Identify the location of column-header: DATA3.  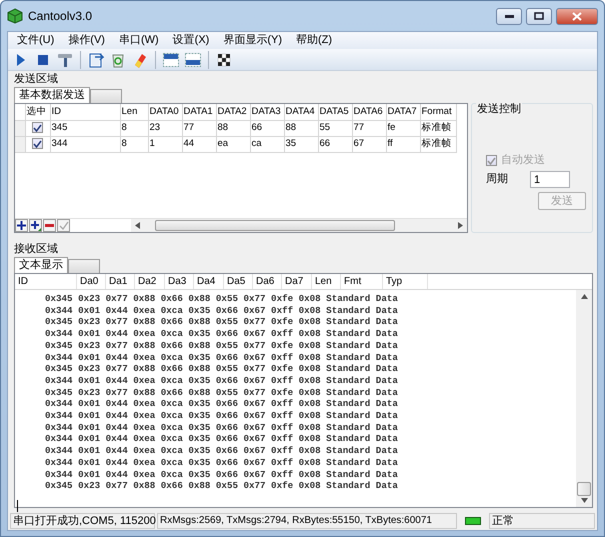
(267, 112).